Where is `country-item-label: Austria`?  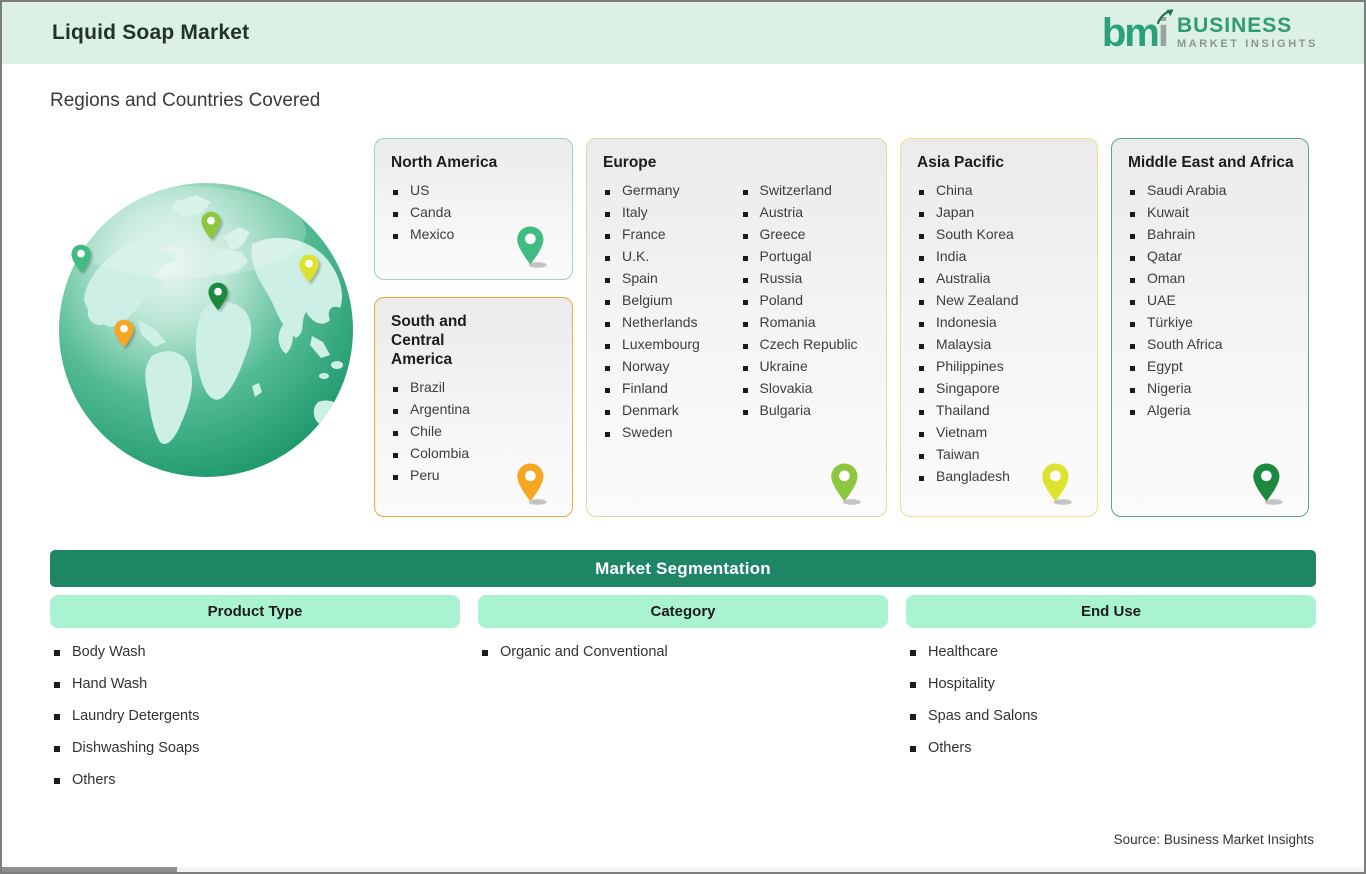
country-item-label: Austria is located at coordinates (781, 212).